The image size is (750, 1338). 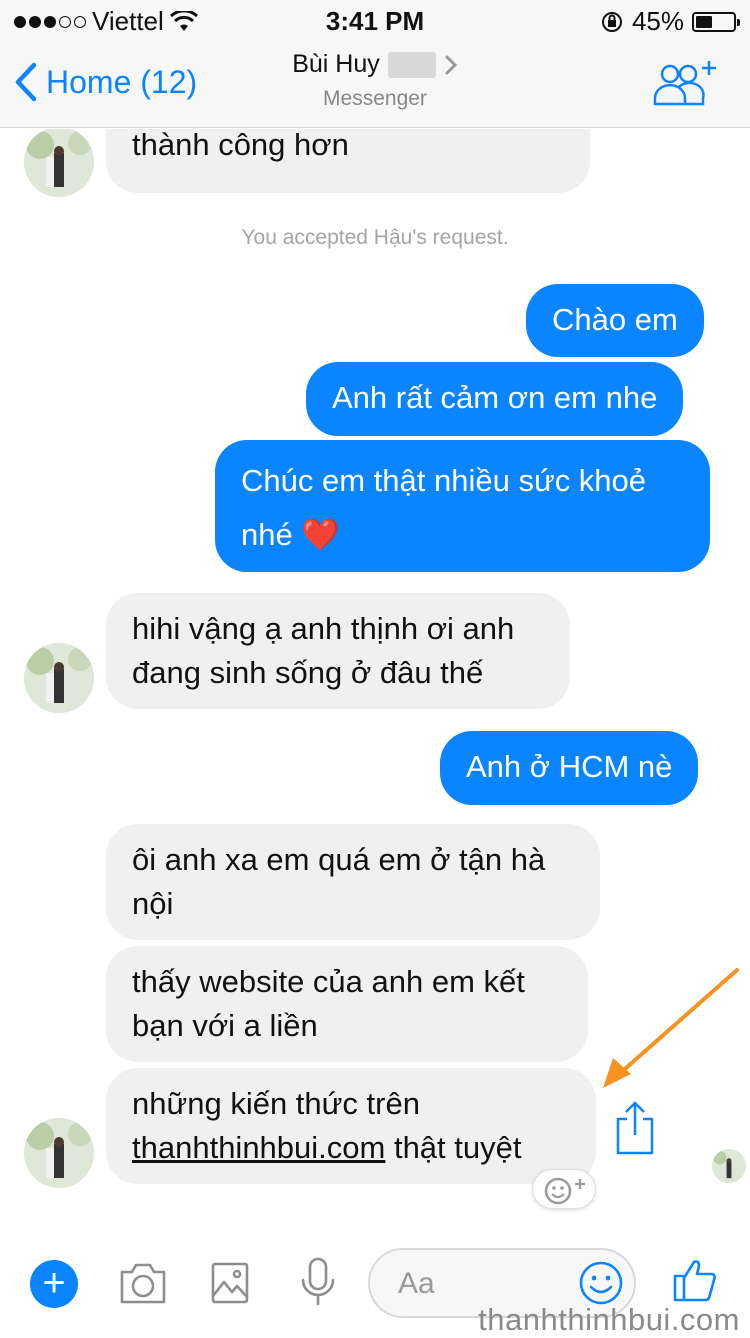 What do you see at coordinates (635, 1128) in the screenshot?
I see `share-icon` at bounding box center [635, 1128].